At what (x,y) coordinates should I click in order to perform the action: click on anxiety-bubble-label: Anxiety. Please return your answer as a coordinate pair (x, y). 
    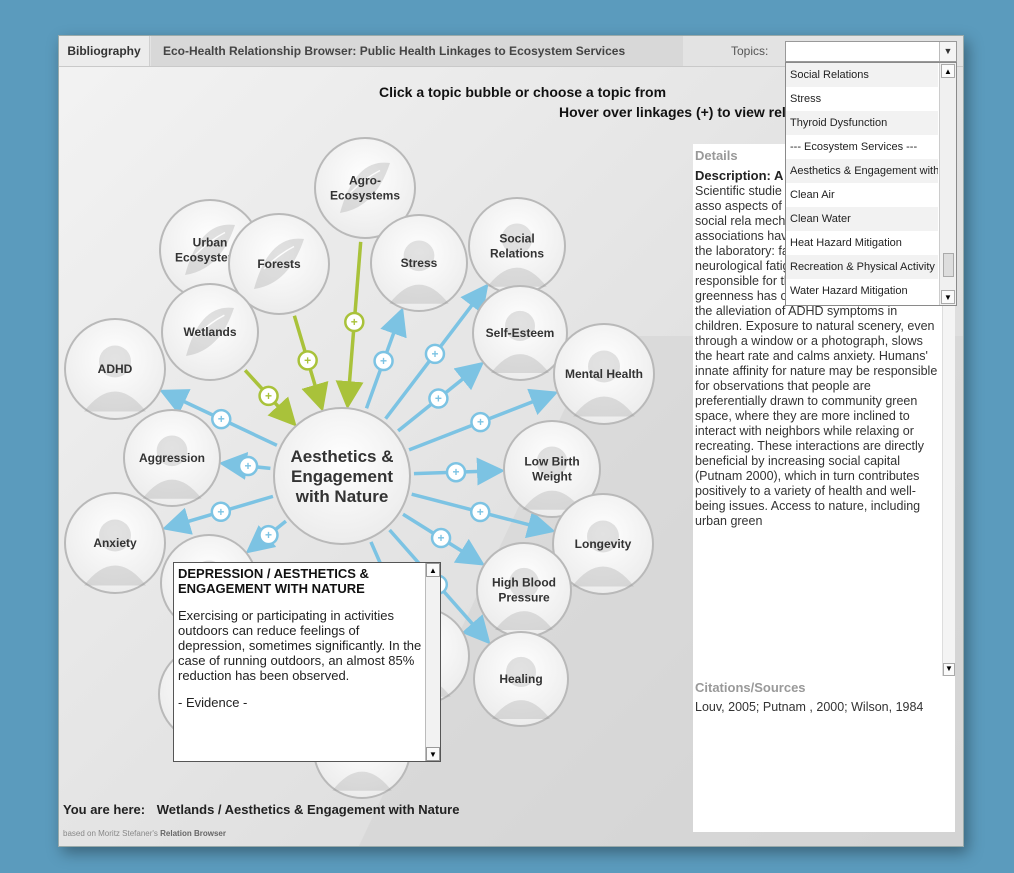
    Looking at the image, I should click on (115, 543).